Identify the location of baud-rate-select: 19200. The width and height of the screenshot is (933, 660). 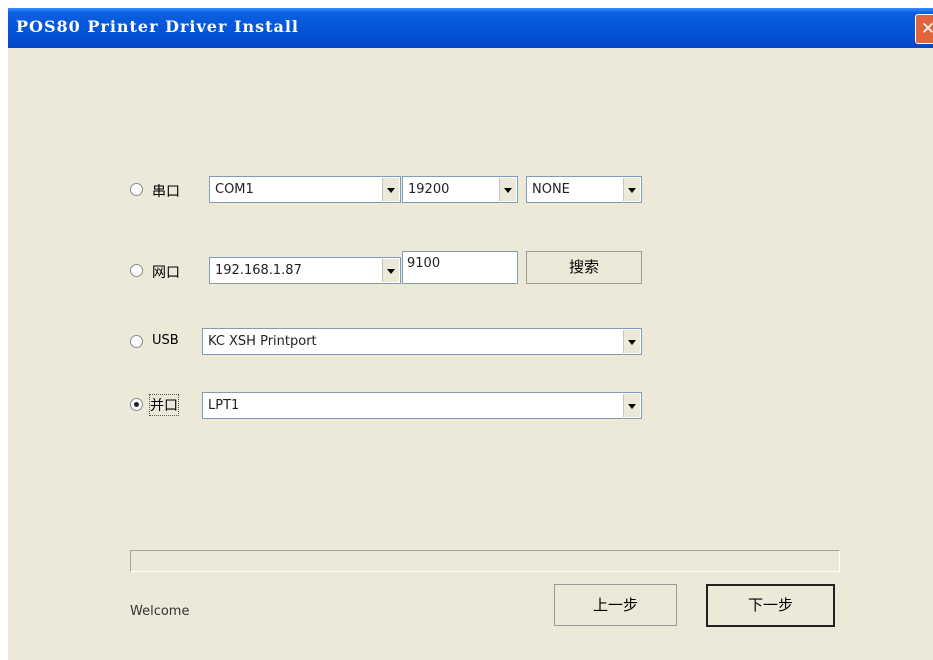
(460, 189).